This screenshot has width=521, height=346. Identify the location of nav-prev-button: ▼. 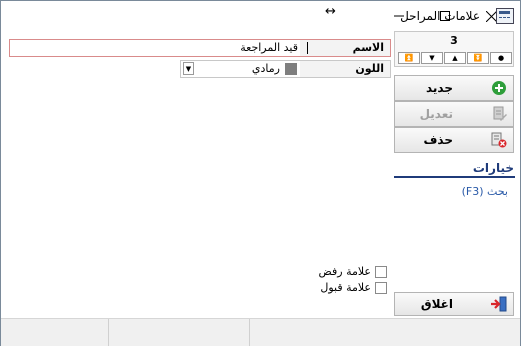
(432, 58).